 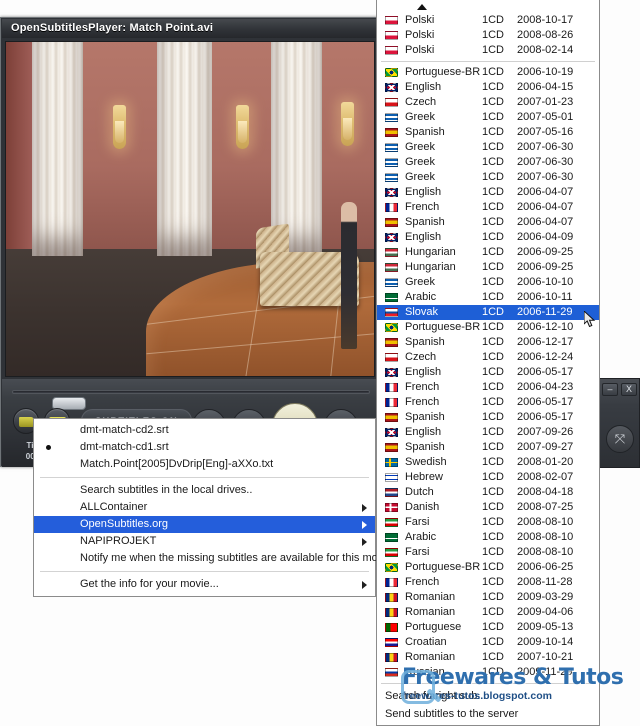 I want to click on subtitle-result-row: Spanish 1CD 2007-09-27, so click(x=488, y=447).